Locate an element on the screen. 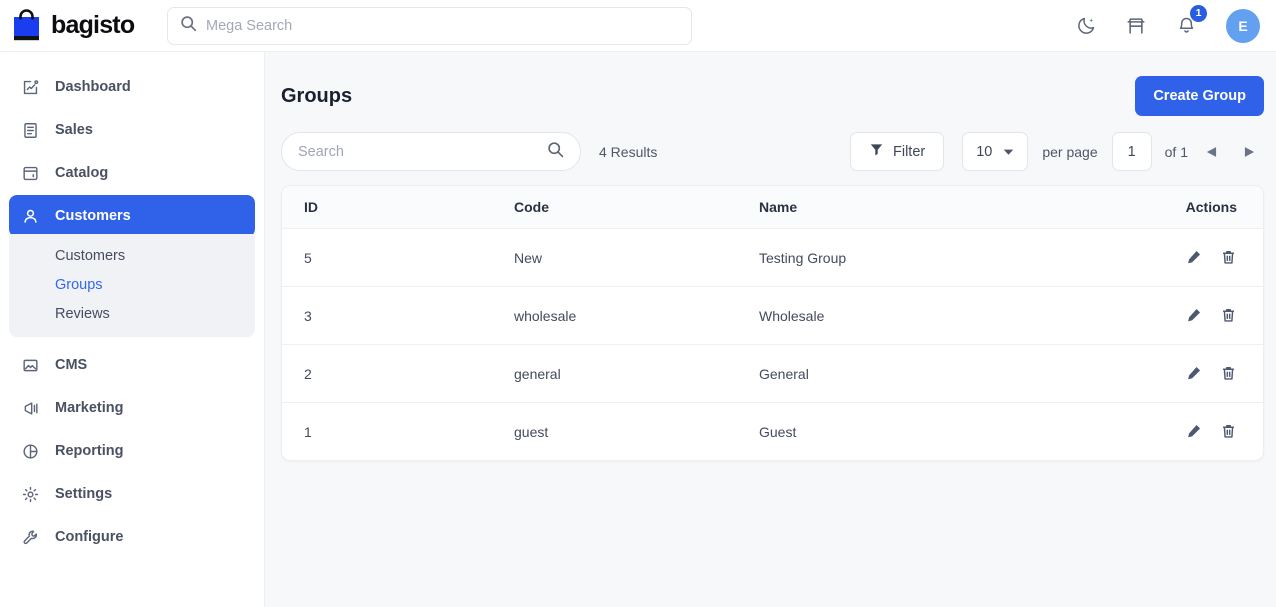 The height and width of the screenshot is (607, 1276). mega-search-placeholder: Mega Search is located at coordinates (249, 25).